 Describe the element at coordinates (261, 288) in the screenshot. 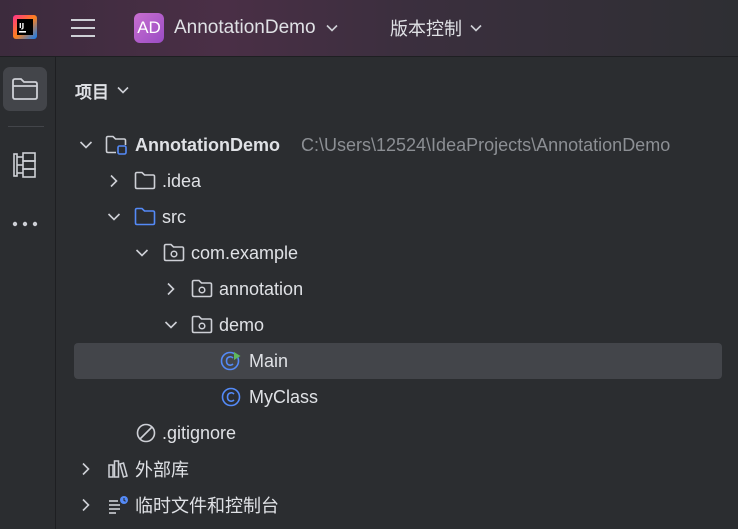

I see `tree-node-label: annotation` at that location.